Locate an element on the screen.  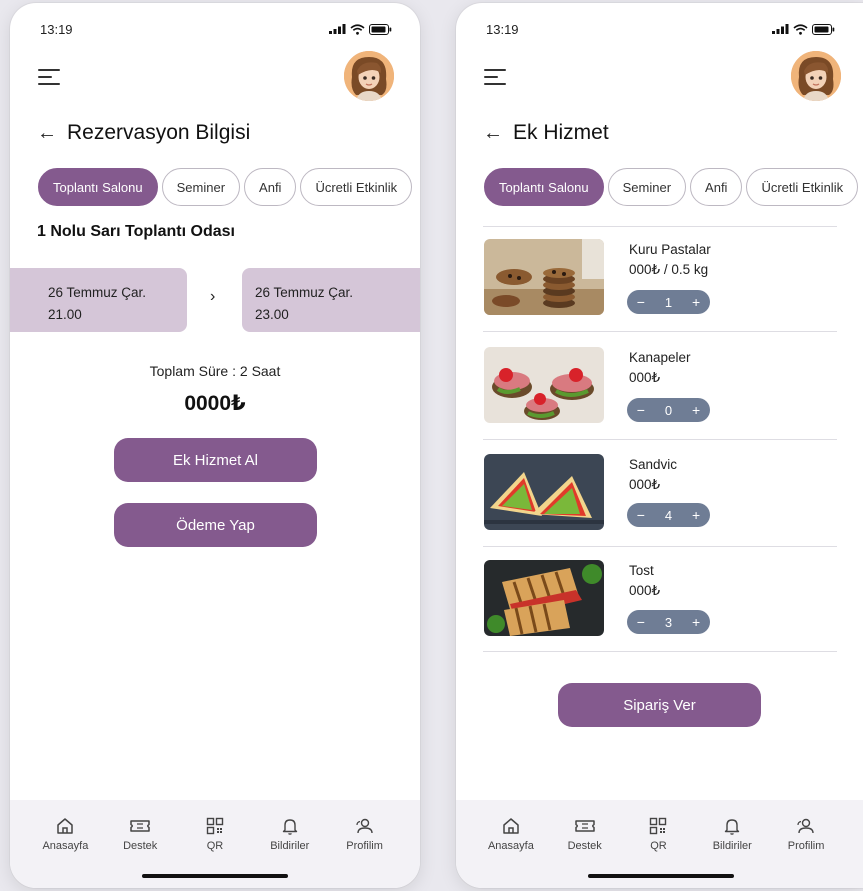
quantity-stepper: − 3 + is located at coordinates (668, 622).